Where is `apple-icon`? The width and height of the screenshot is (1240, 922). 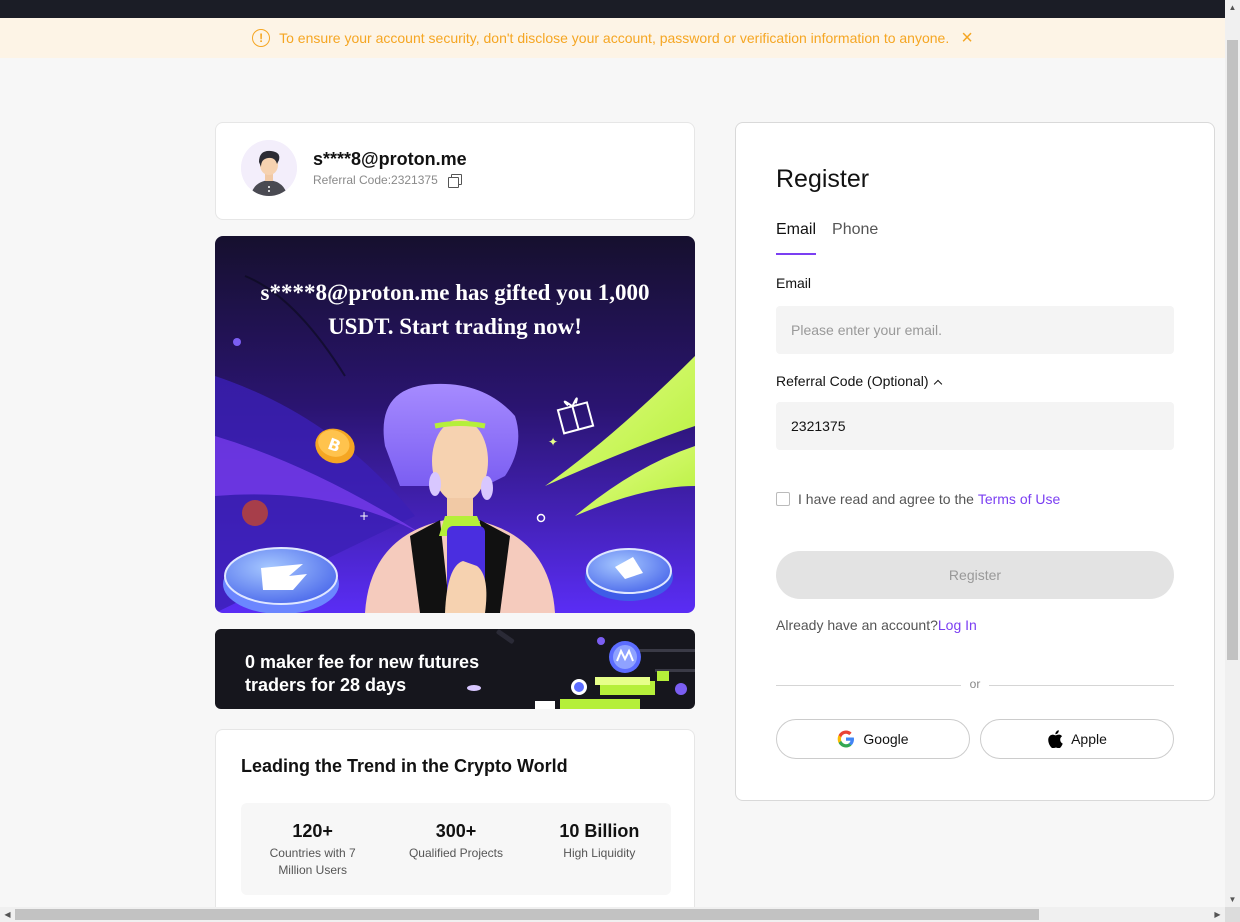
apple-icon is located at coordinates (1055, 739).